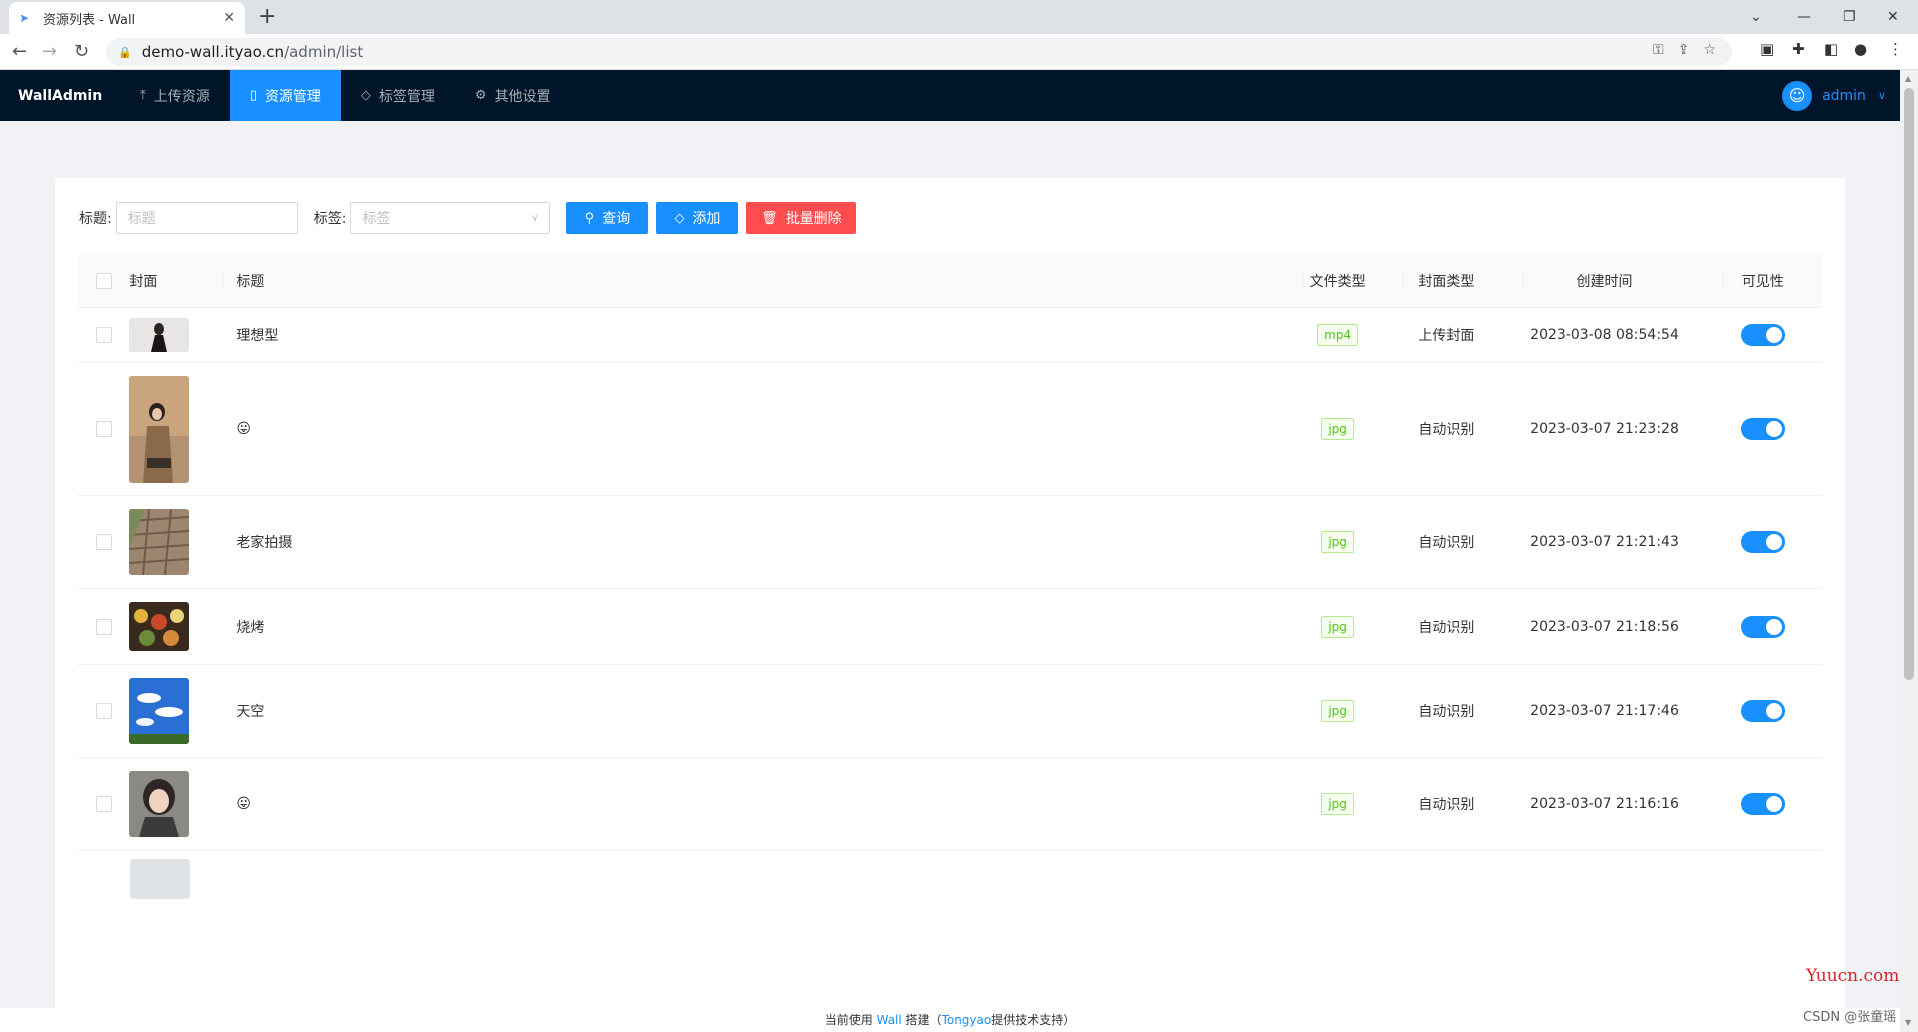  What do you see at coordinates (1849, 17) in the screenshot?
I see `restore-icon: ❐` at bounding box center [1849, 17].